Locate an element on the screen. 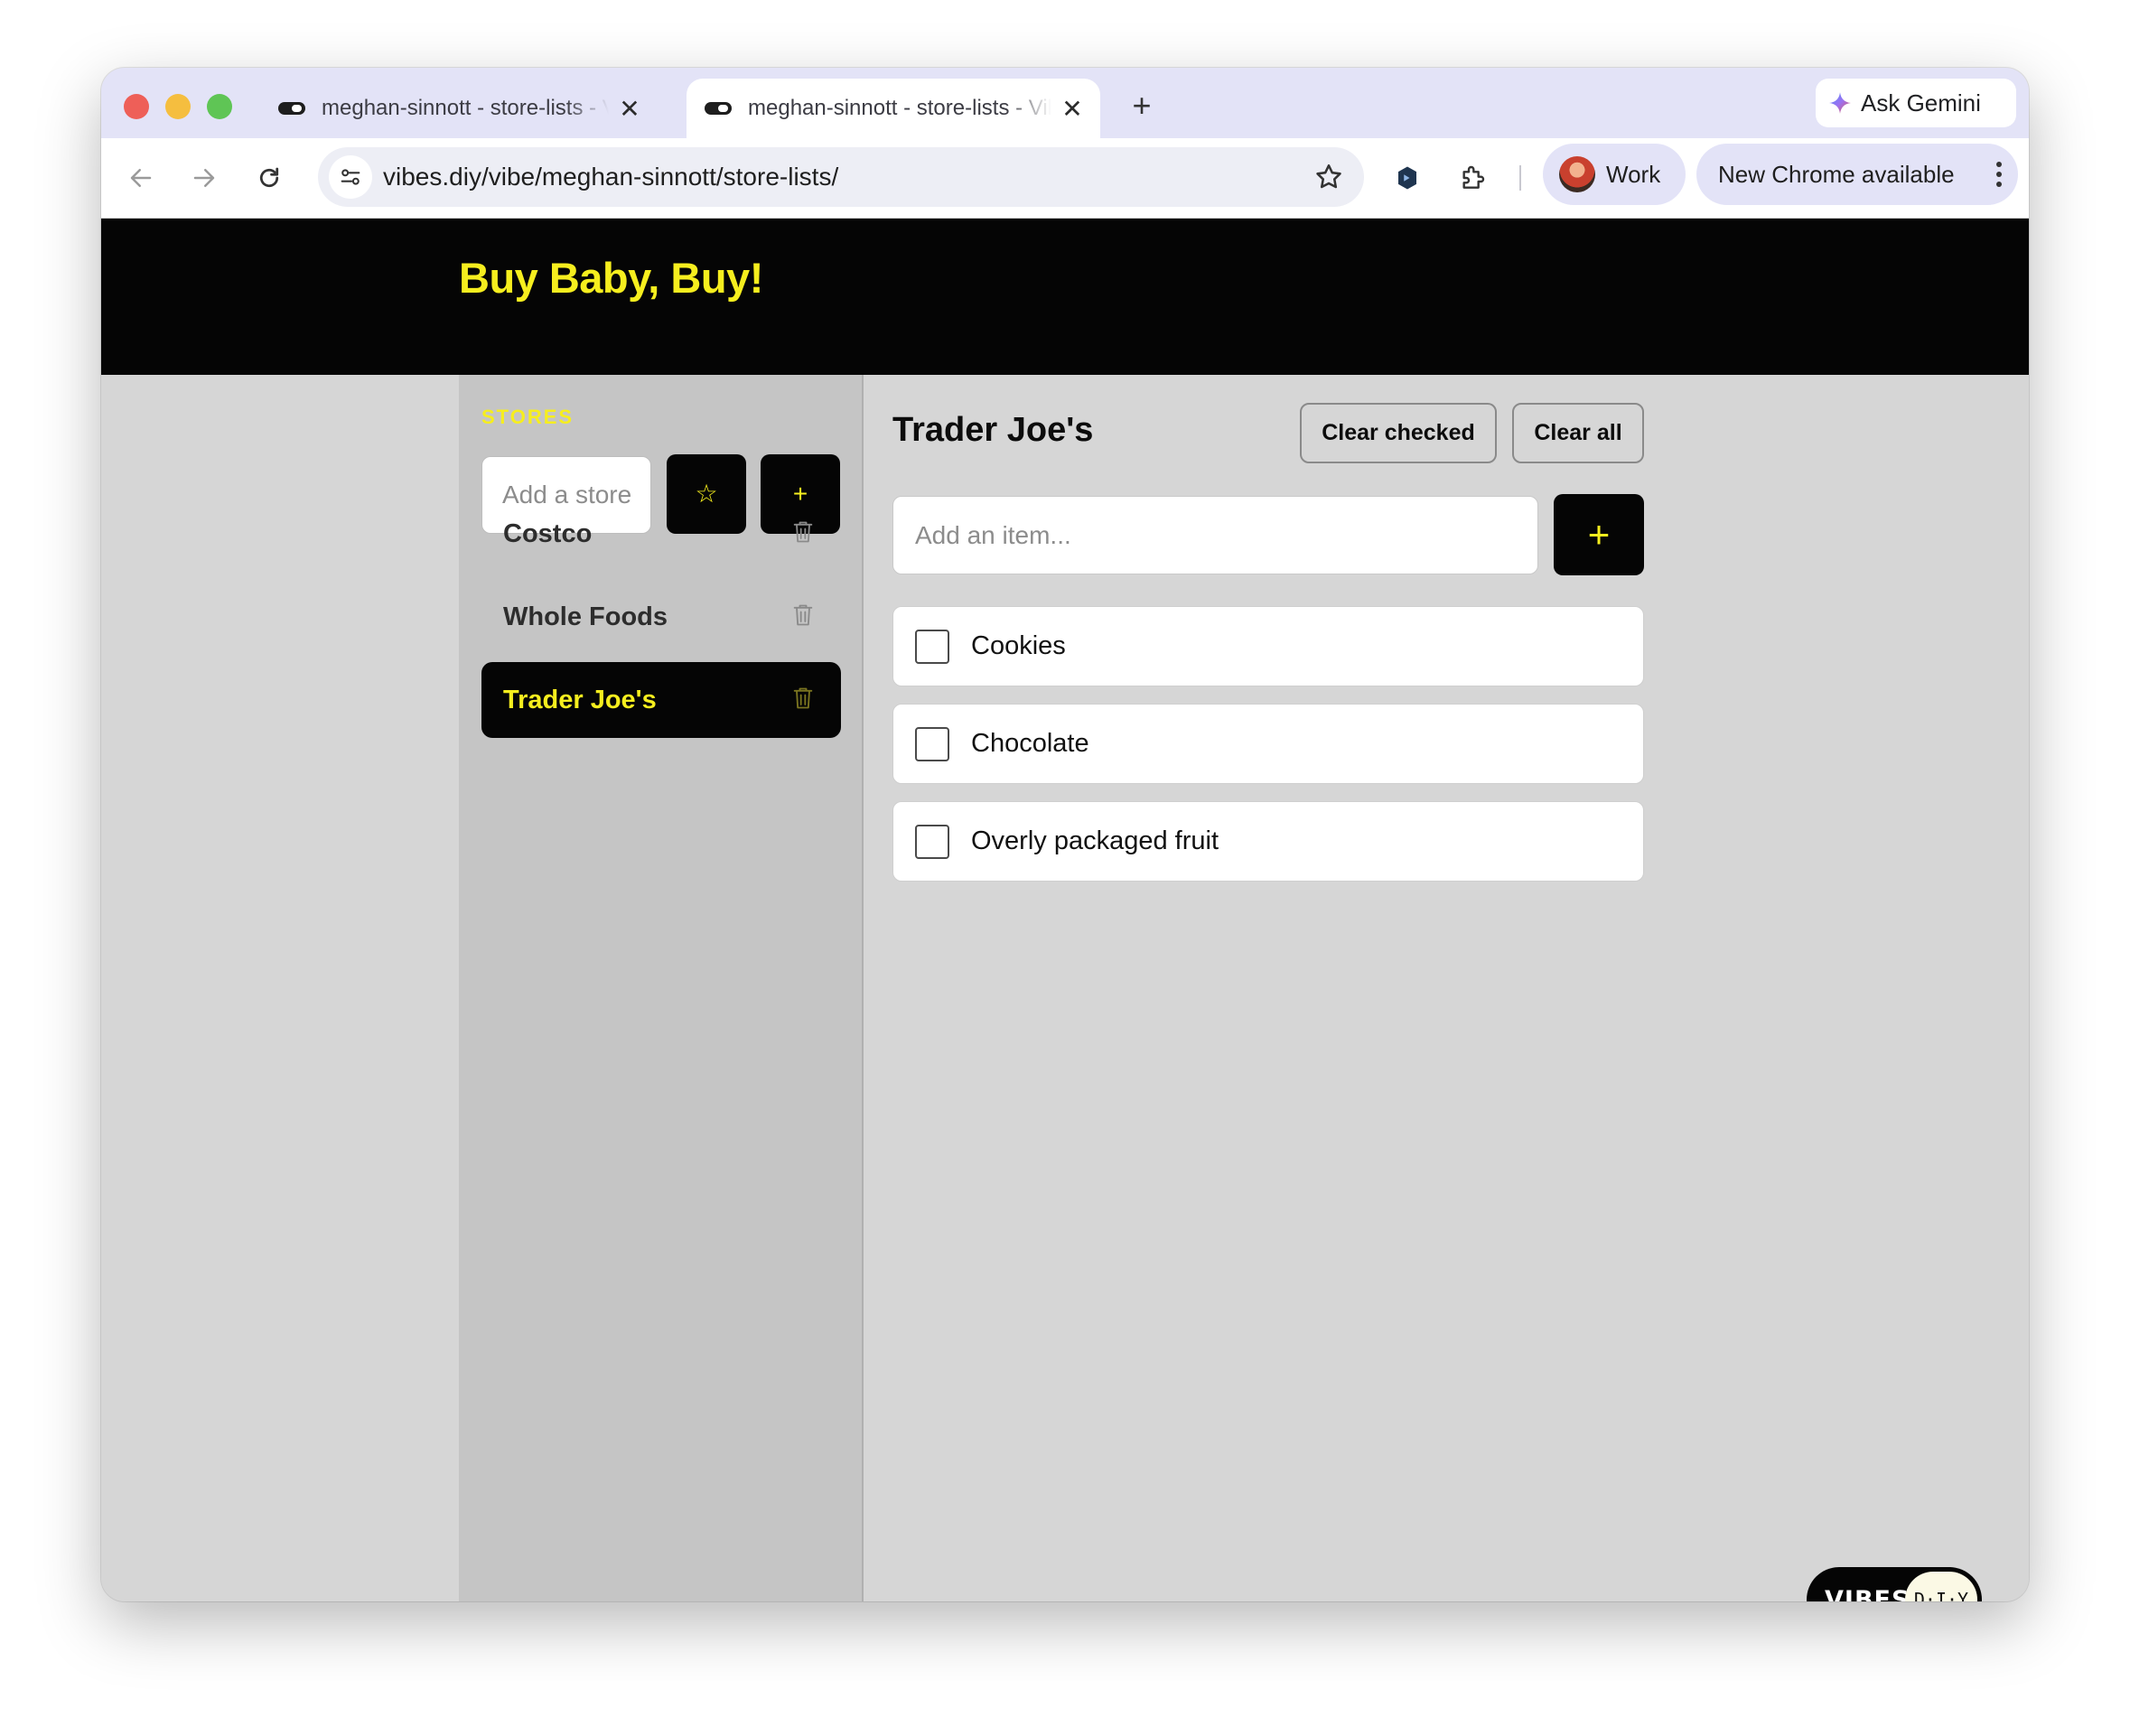 The width and height of the screenshot is (2130, 1736). item-text: Overly packaged fruit is located at coordinates (1095, 840).